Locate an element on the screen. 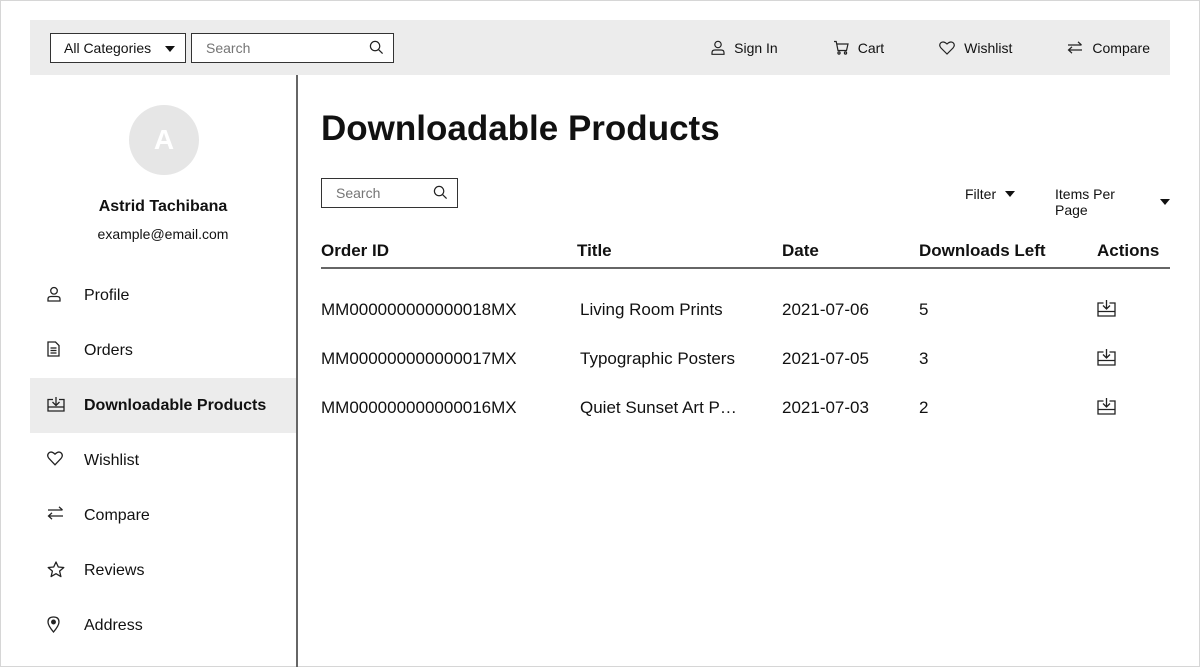 This screenshot has width=1200, height=667. cart-label: Cart is located at coordinates (871, 47).